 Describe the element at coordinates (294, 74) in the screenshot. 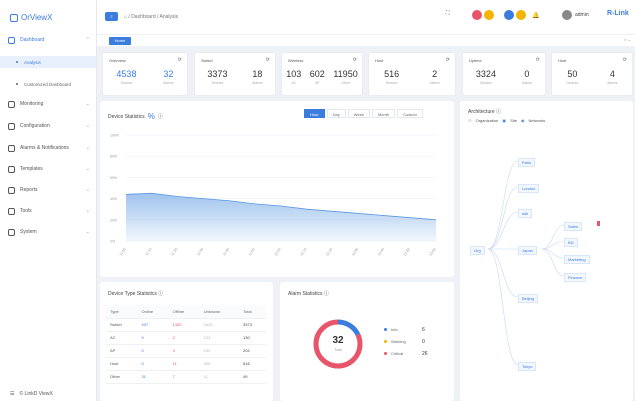

I see `stat-number: 103` at that location.